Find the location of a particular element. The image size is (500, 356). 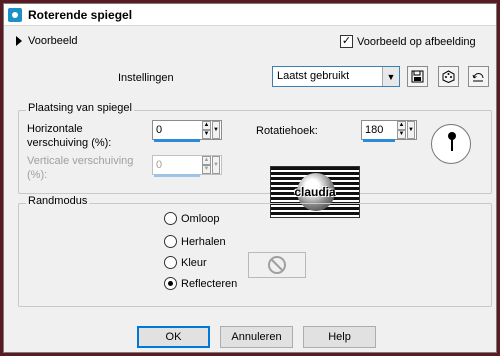

reset-button is located at coordinates (478, 76).